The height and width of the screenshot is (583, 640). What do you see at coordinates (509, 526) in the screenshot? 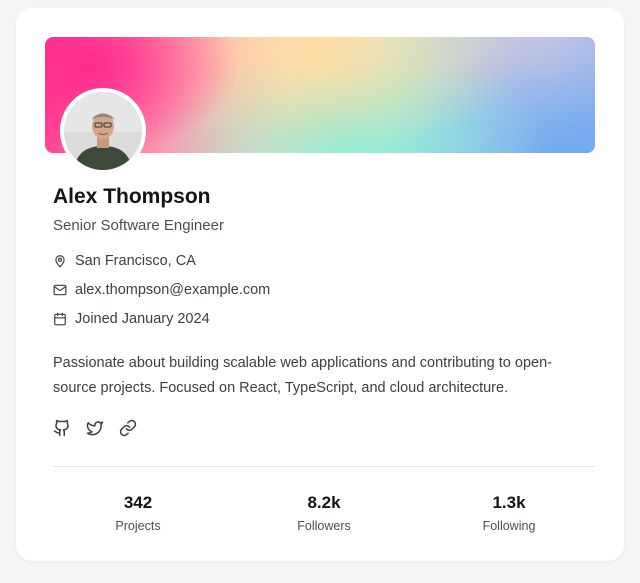
I see `stat-label: Following` at bounding box center [509, 526].